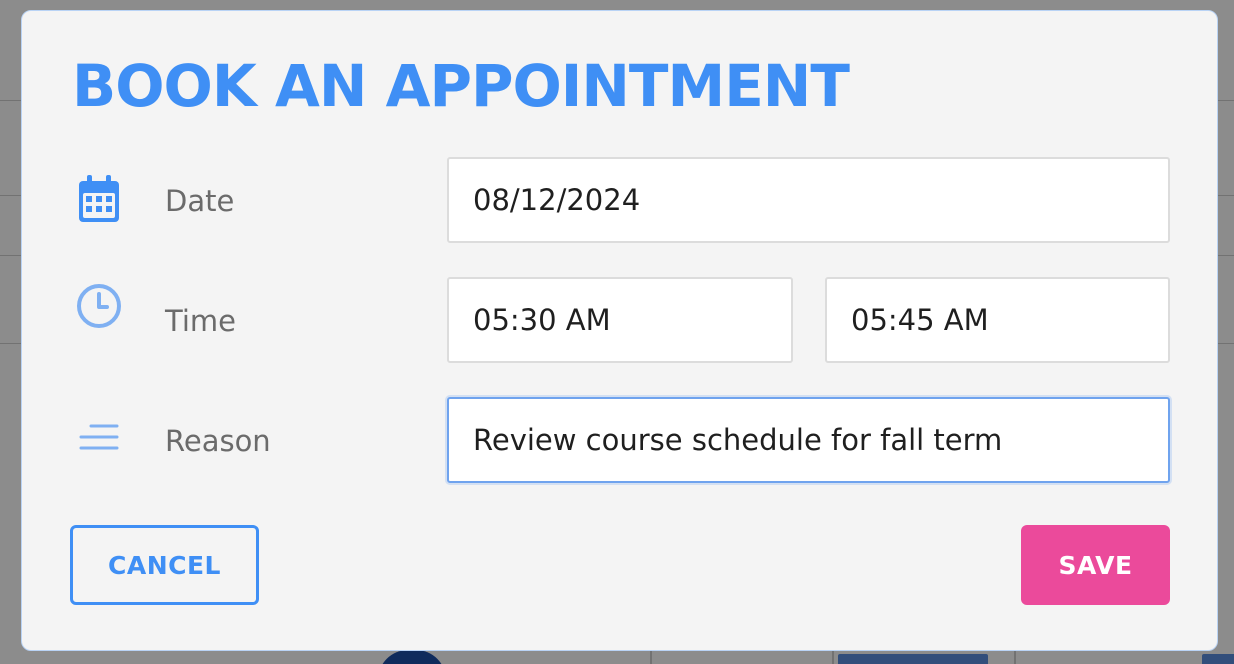 This screenshot has height=664, width=1234. Describe the element at coordinates (99, 306) in the screenshot. I see `clock-icon` at that location.